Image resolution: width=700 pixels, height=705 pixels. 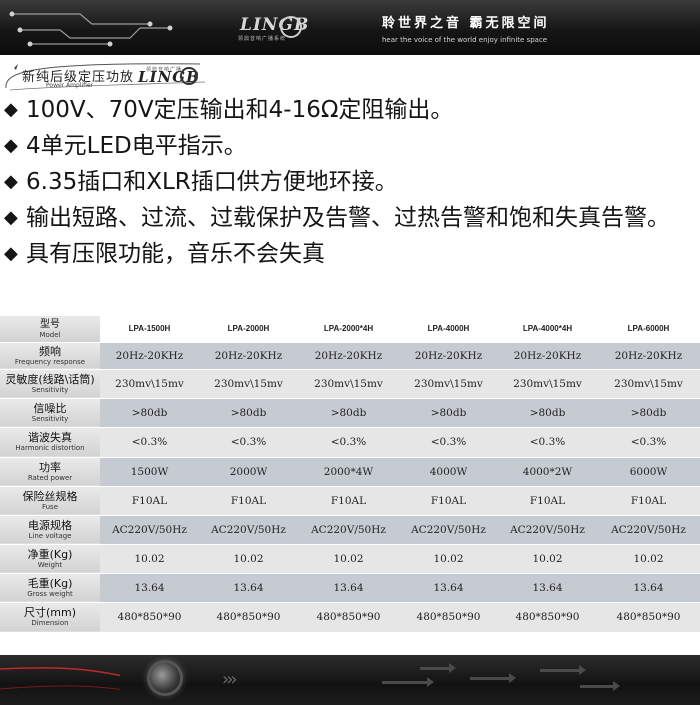 I want to click on spec-label-cn: 信噪比, so click(x=50, y=408).